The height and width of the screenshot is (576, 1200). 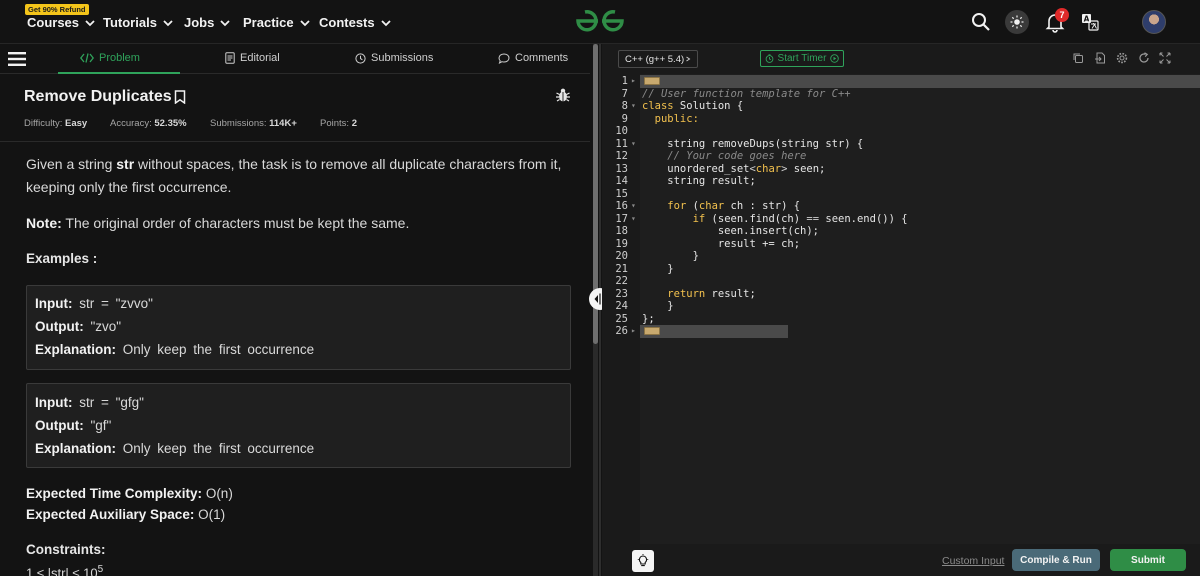 I want to click on code-line: // User function template for C++, so click(x=746, y=93).